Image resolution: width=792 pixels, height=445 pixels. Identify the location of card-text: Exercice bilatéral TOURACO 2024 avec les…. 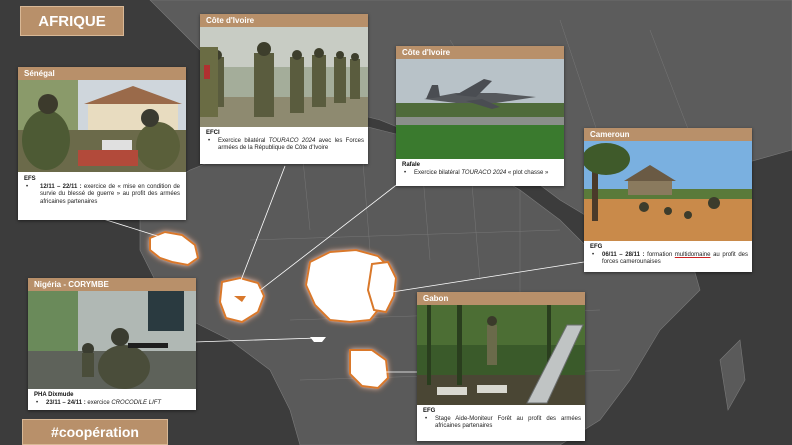
(291, 145).